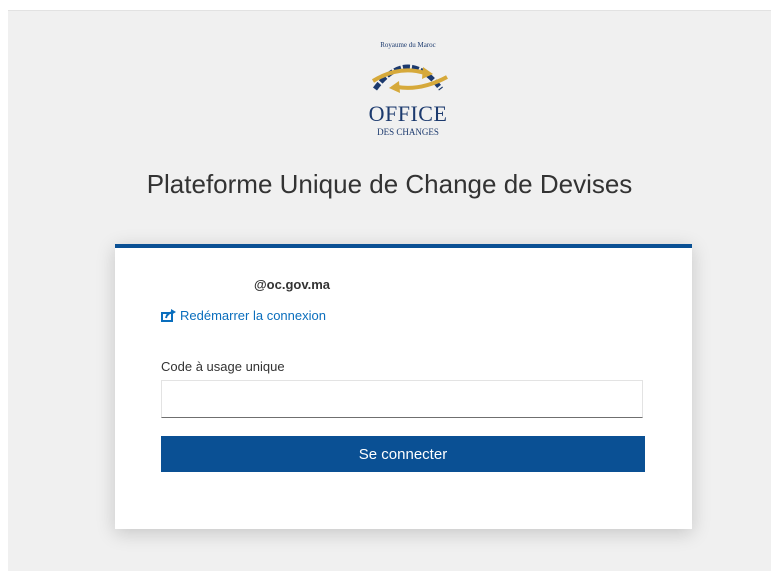 This screenshot has height=573, width=779. Describe the element at coordinates (292, 284) in the screenshot. I see `account-email: @oc.gov.ma` at that location.